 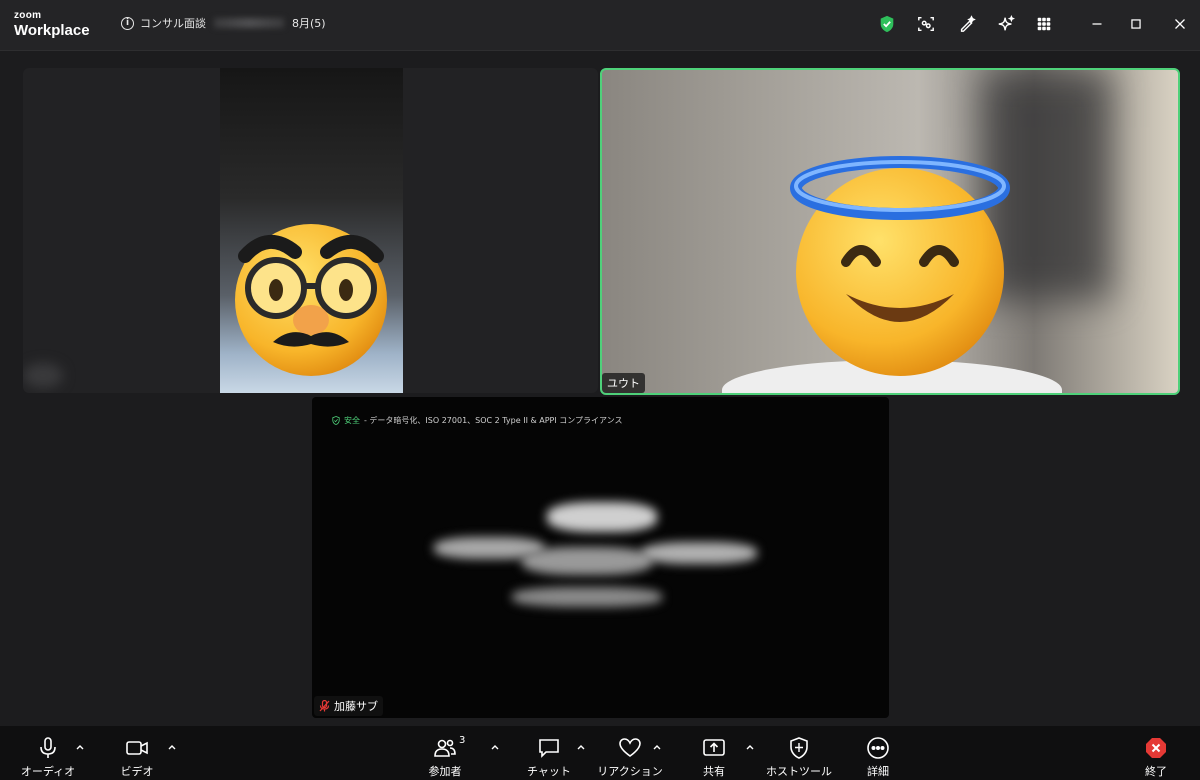 What do you see at coordinates (137, 771) in the screenshot?
I see `video-label: ビデオ` at bounding box center [137, 771].